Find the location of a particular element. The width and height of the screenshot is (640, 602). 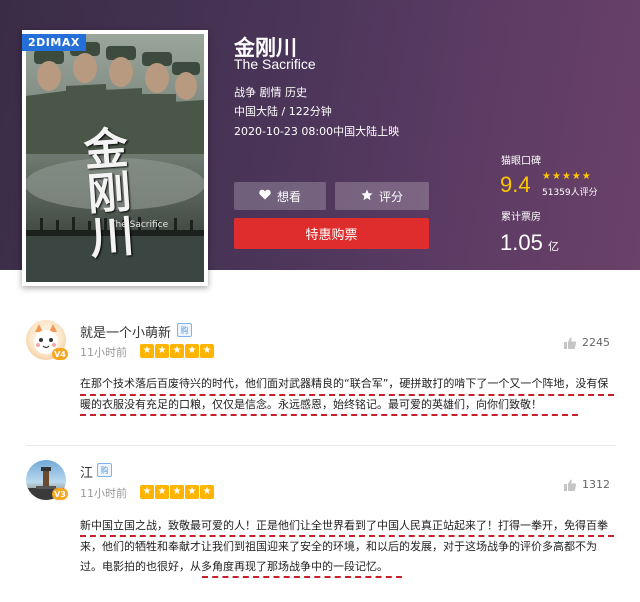

divider is located at coordinates (321, 445).